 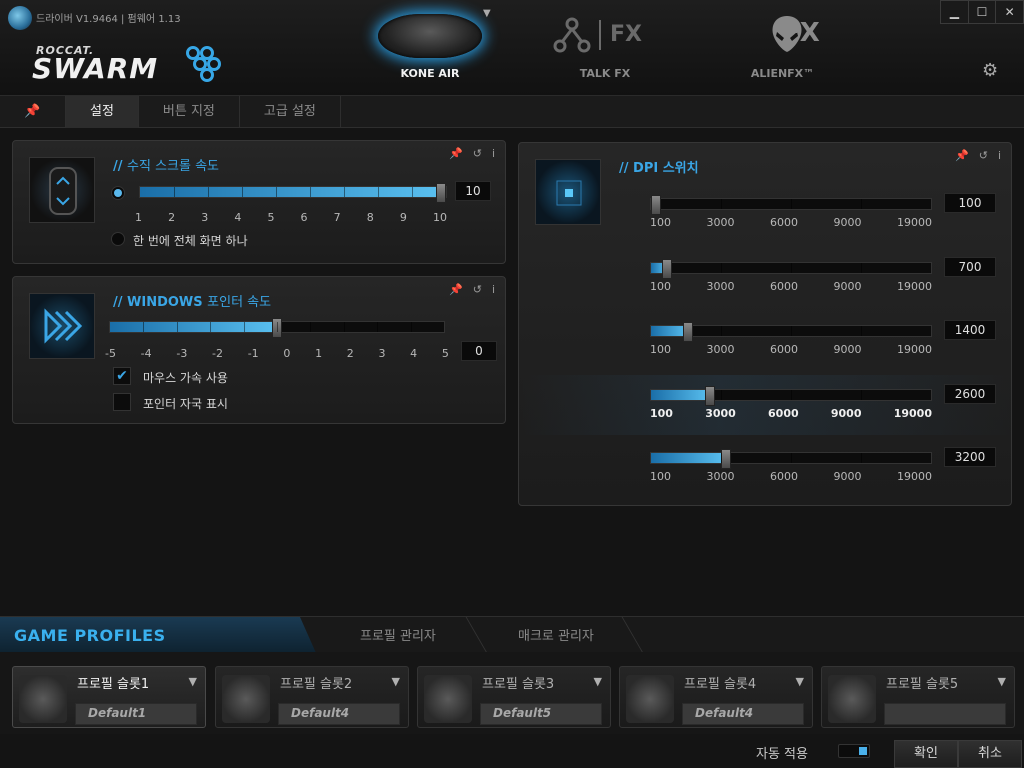 I want to click on profile-slot: 프로필 슬롯4 ▼ Default4, so click(x=716, y=697).